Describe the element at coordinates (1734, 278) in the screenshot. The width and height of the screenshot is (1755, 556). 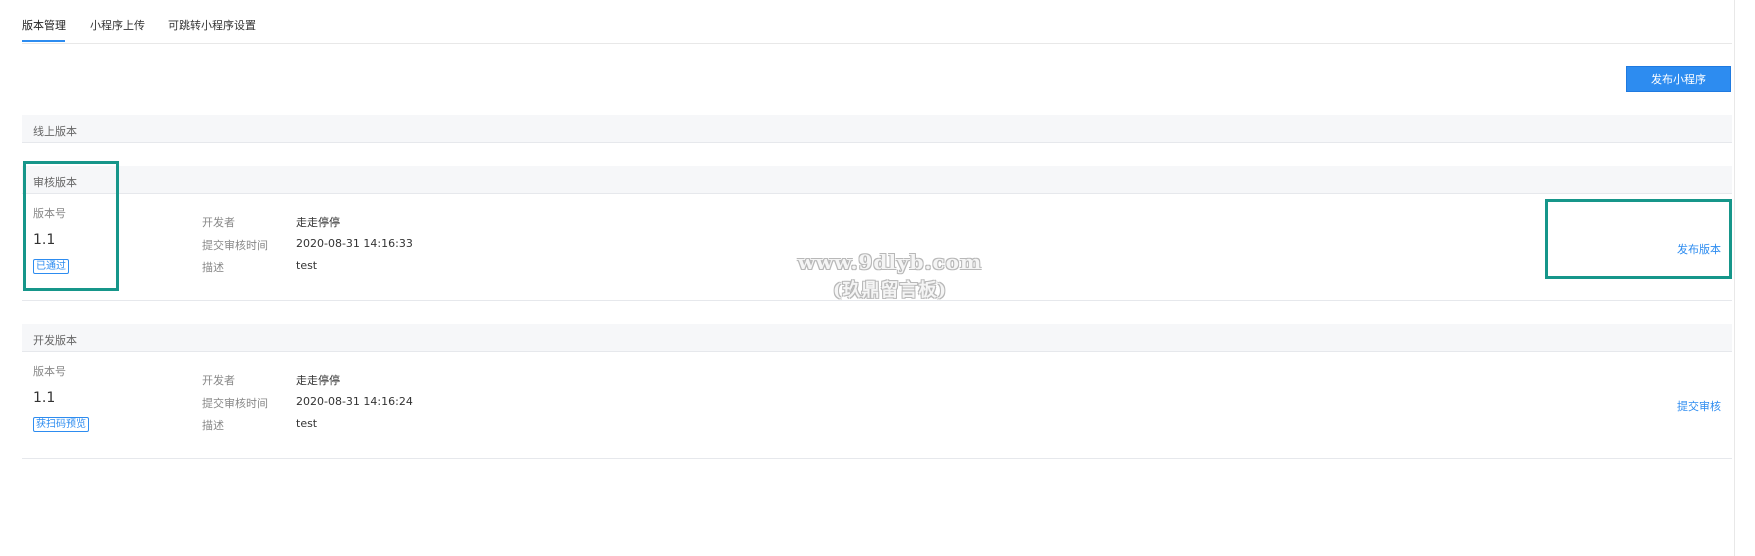
I see `scrollbar-track` at that location.